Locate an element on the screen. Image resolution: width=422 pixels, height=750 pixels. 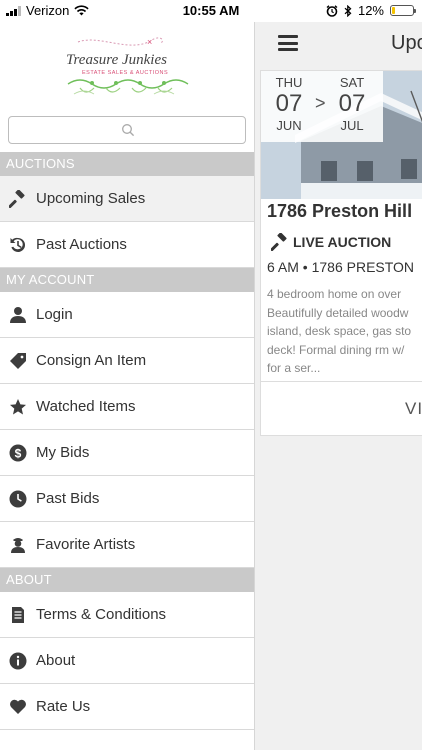
sidebar-item-favorite-artists: Favorite Artists is located at coordinates (127, 545).